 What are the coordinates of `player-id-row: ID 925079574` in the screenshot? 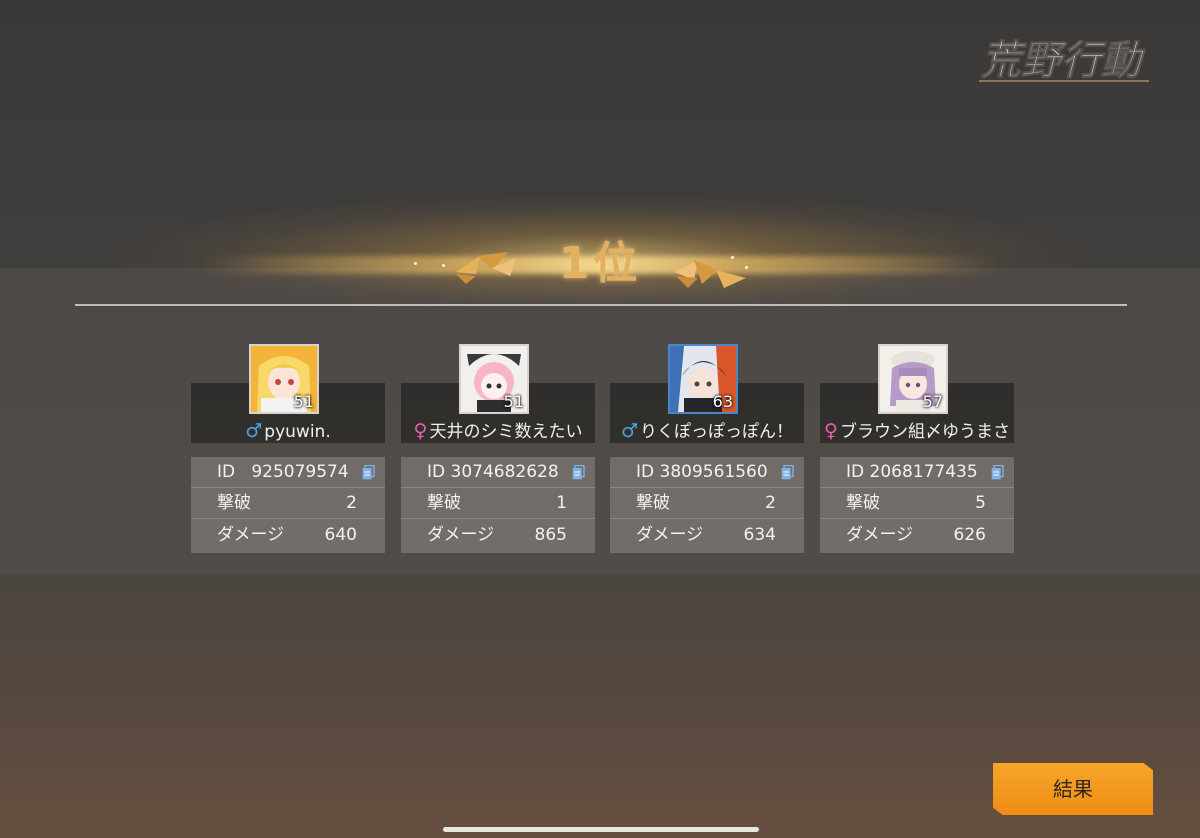 It's located at (288, 472).